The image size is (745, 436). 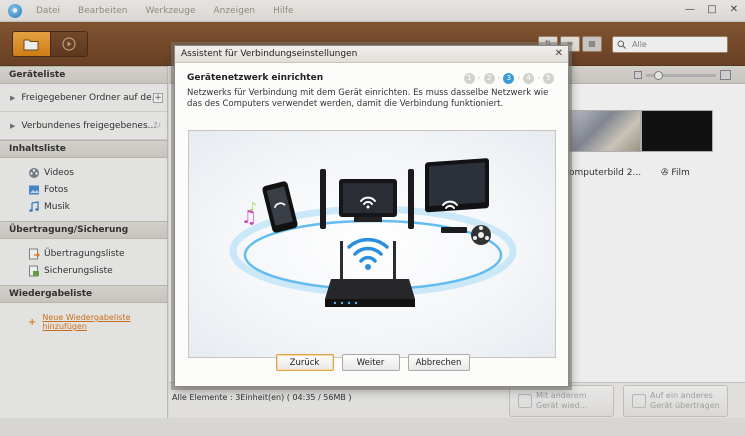 What do you see at coordinates (489, 78) in the screenshot?
I see `step-indicator: 2` at bounding box center [489, 78].